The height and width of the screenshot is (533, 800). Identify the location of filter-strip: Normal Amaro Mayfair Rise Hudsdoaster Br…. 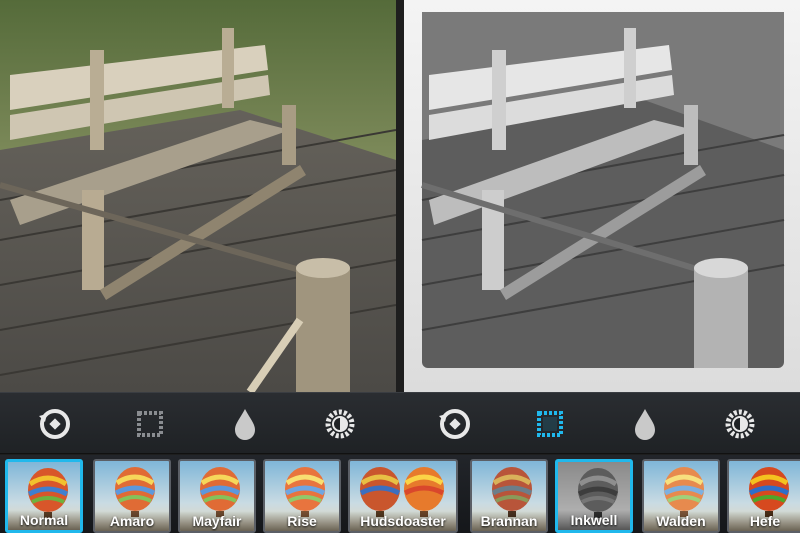
(400, 494).